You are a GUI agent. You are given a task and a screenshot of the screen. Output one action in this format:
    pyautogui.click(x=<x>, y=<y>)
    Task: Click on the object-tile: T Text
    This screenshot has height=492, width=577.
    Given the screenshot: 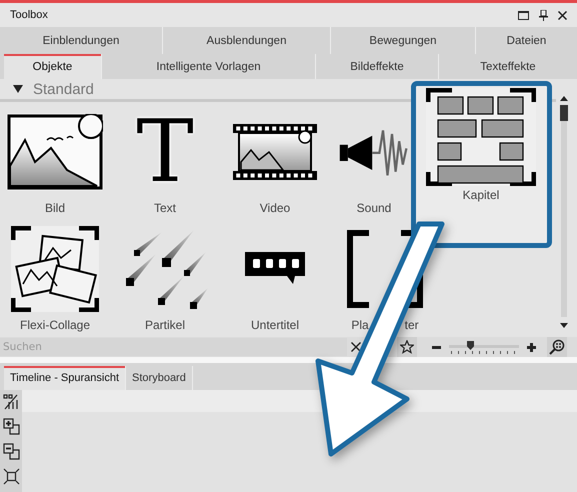 What is the action you would take?
    pyautogui.click(x=165, y=162)
    